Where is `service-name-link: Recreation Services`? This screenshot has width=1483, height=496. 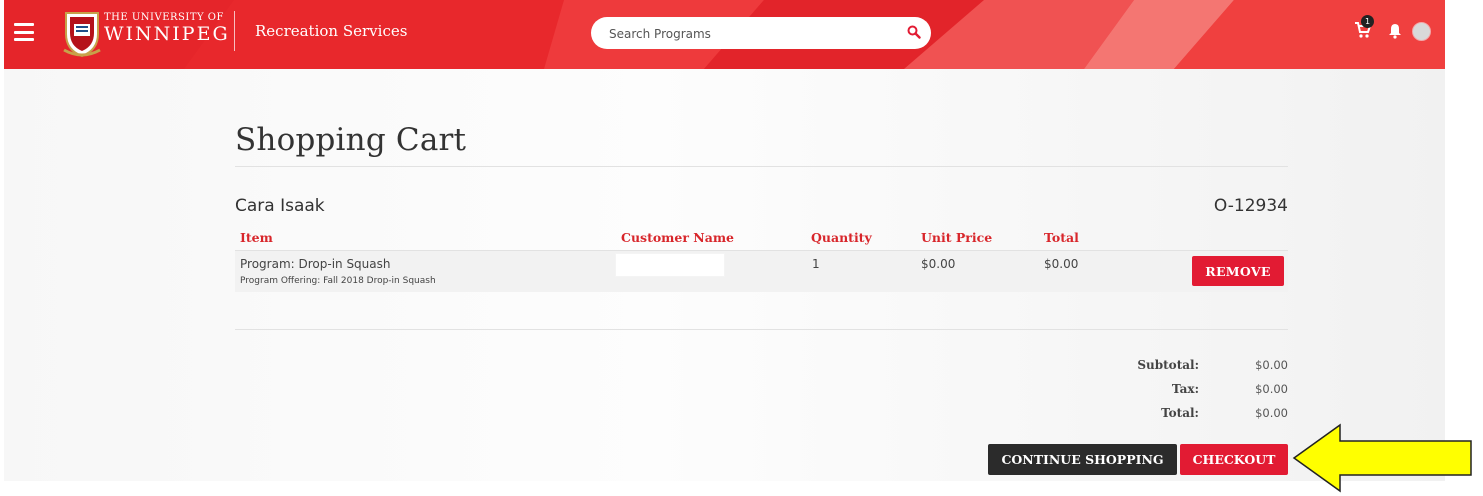
service-name-link: Recreation Services is located at coordinates (331, 31).